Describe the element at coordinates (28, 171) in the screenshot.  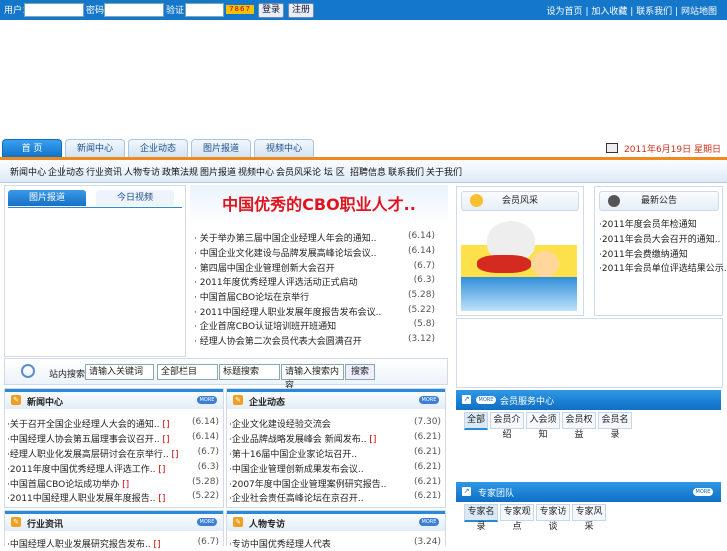
I see `subnav-item: 新闻中心` at that location.